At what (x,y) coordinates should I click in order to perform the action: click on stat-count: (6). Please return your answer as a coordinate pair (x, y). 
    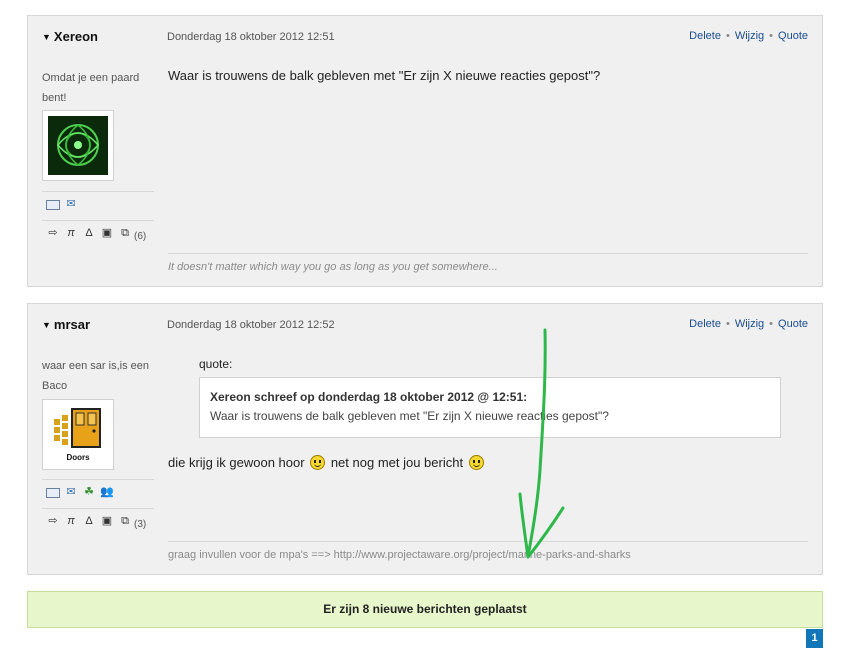
    Looking at the image, I should click on (140, 236).